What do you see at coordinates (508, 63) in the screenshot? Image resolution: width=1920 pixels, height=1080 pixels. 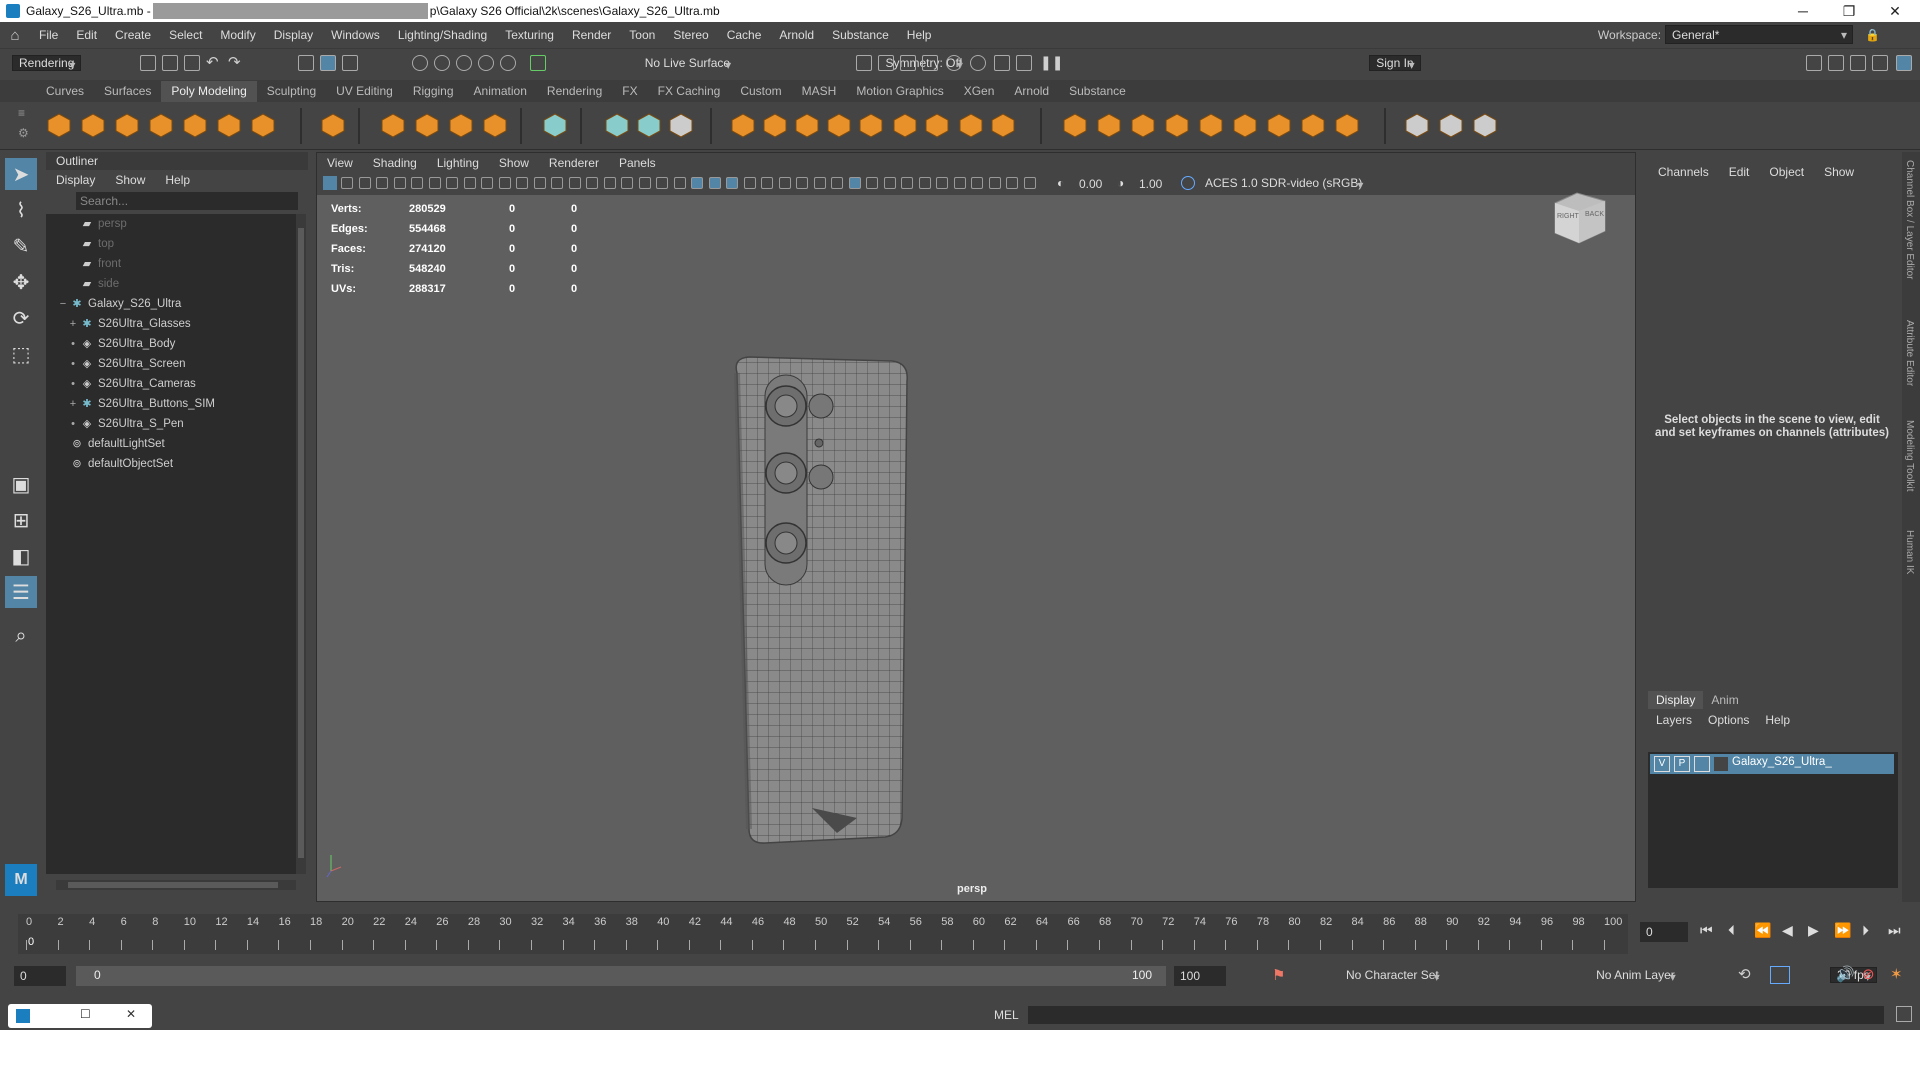 I see `snap-surface-icon` at bounding box center [508, 63].